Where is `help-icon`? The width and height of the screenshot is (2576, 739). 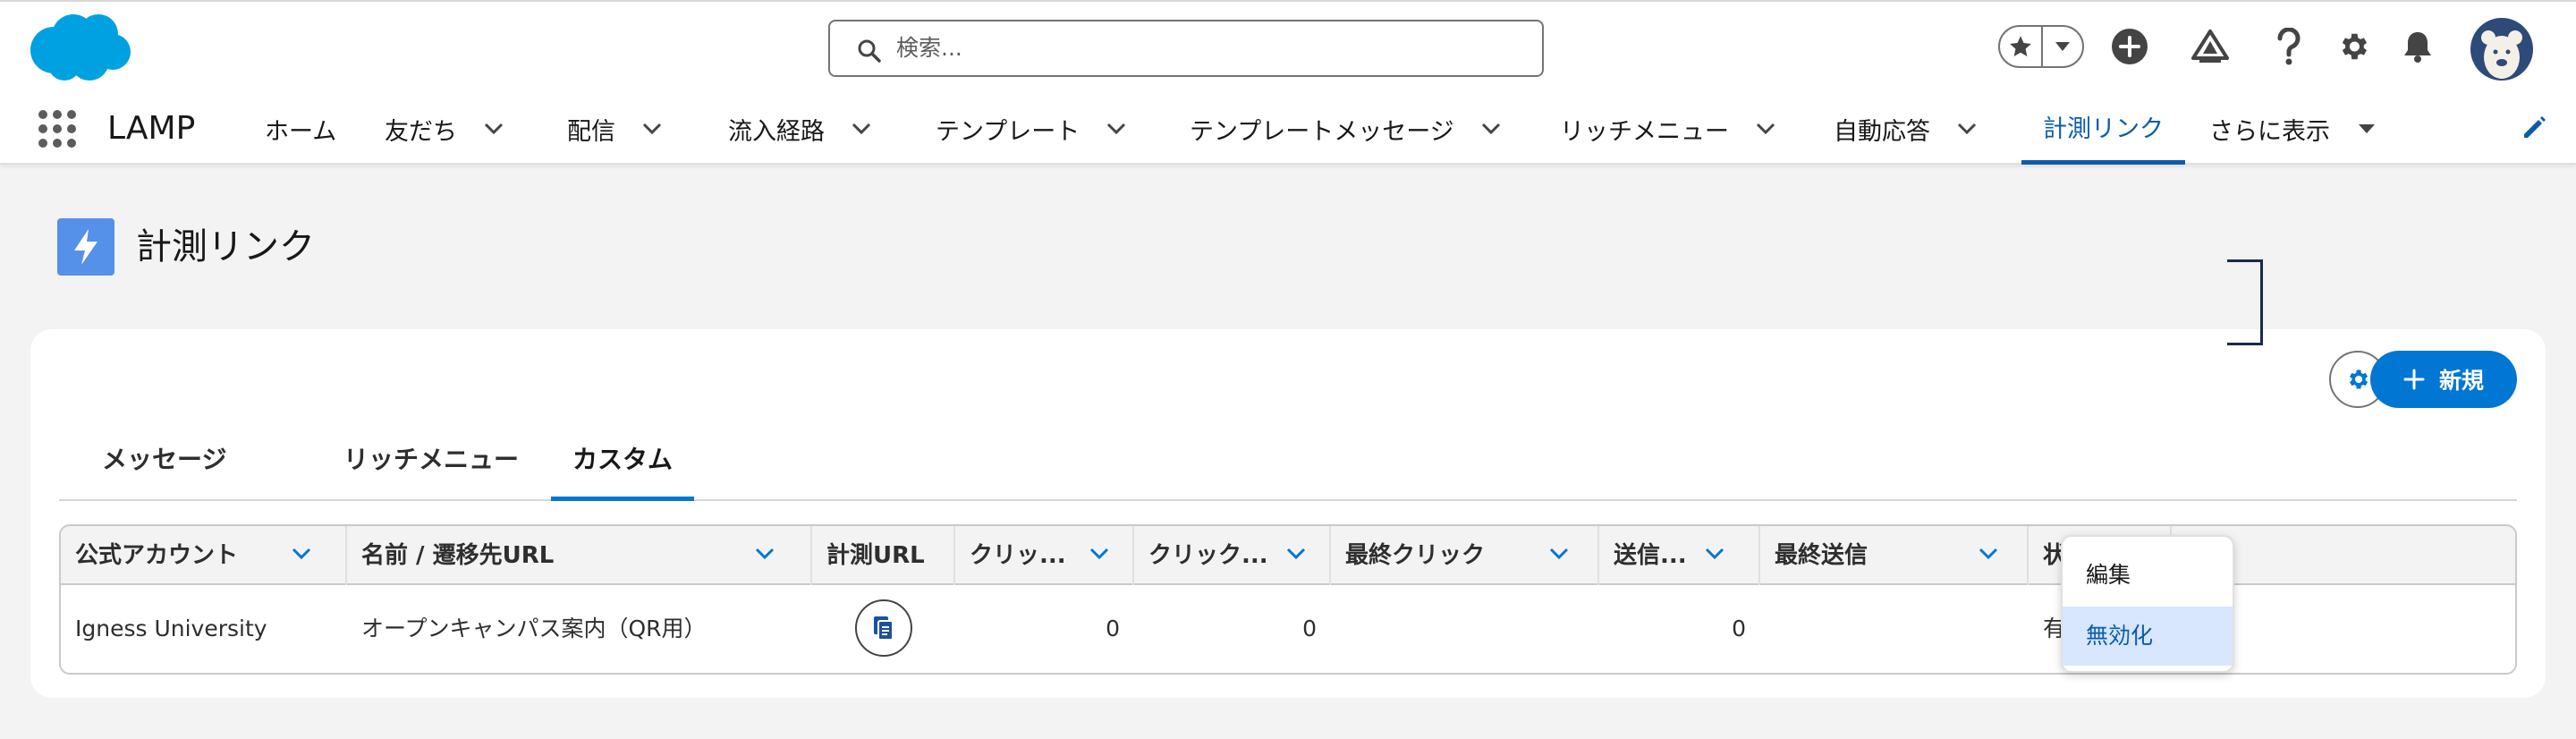
help-icon is located at coordinates (2289, 46).